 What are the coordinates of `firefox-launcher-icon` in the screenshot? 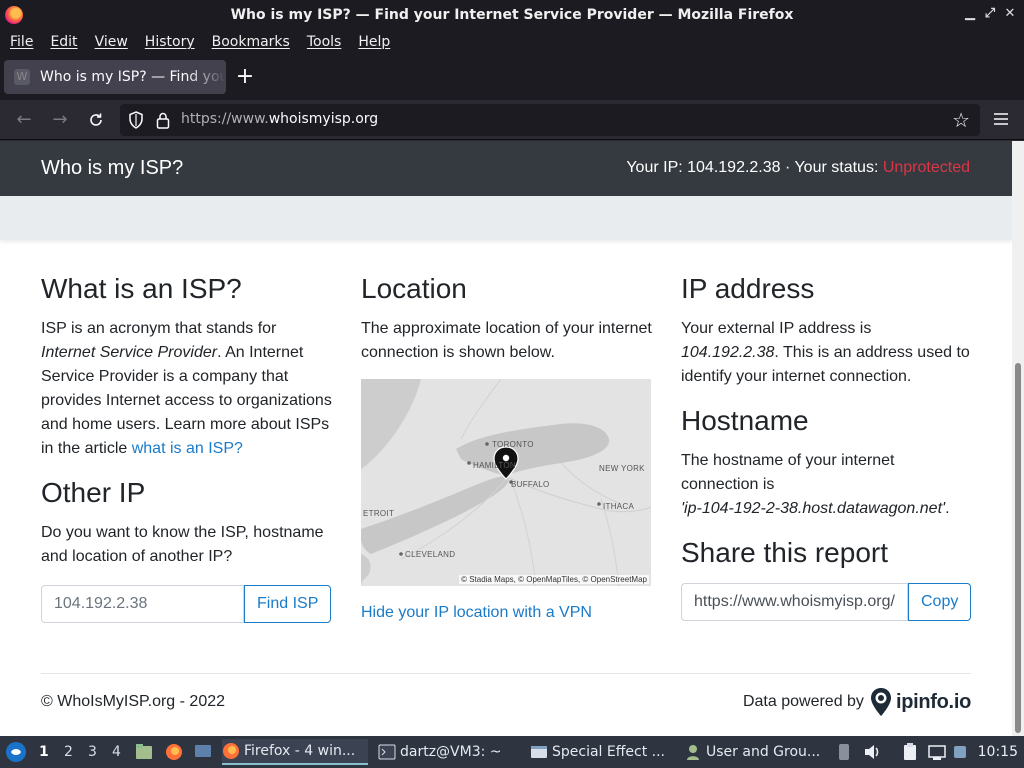 It's located at (174, 752).